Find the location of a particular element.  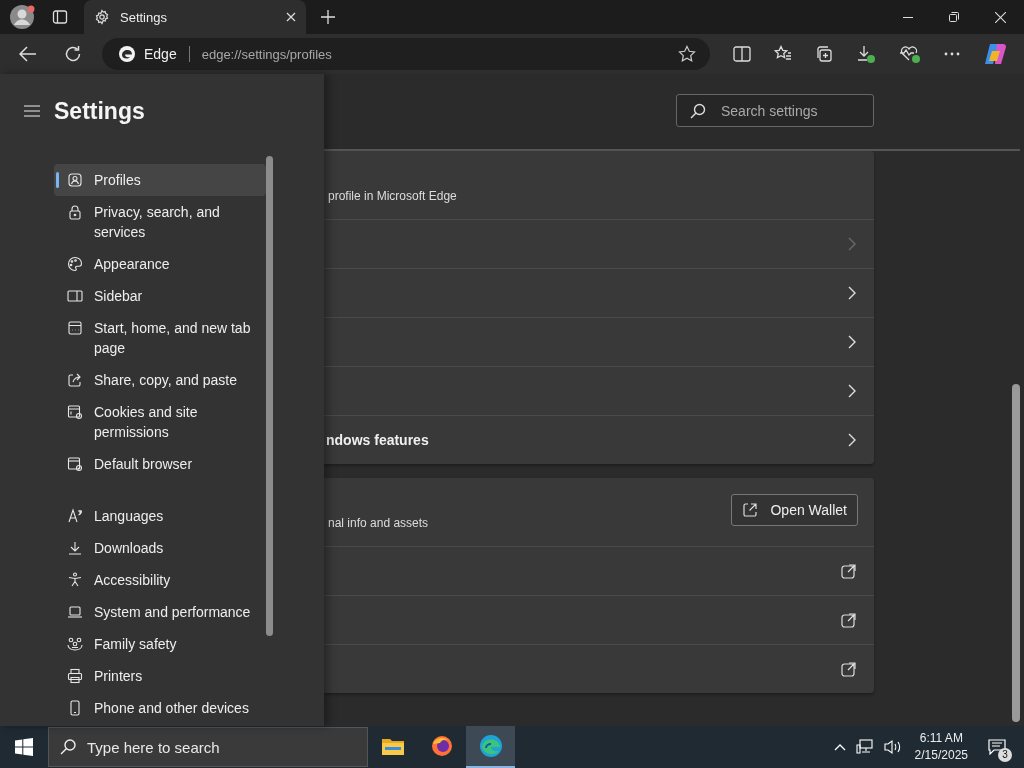

open-wallet-button: Open Wallet is located at coordinates (794, 510).